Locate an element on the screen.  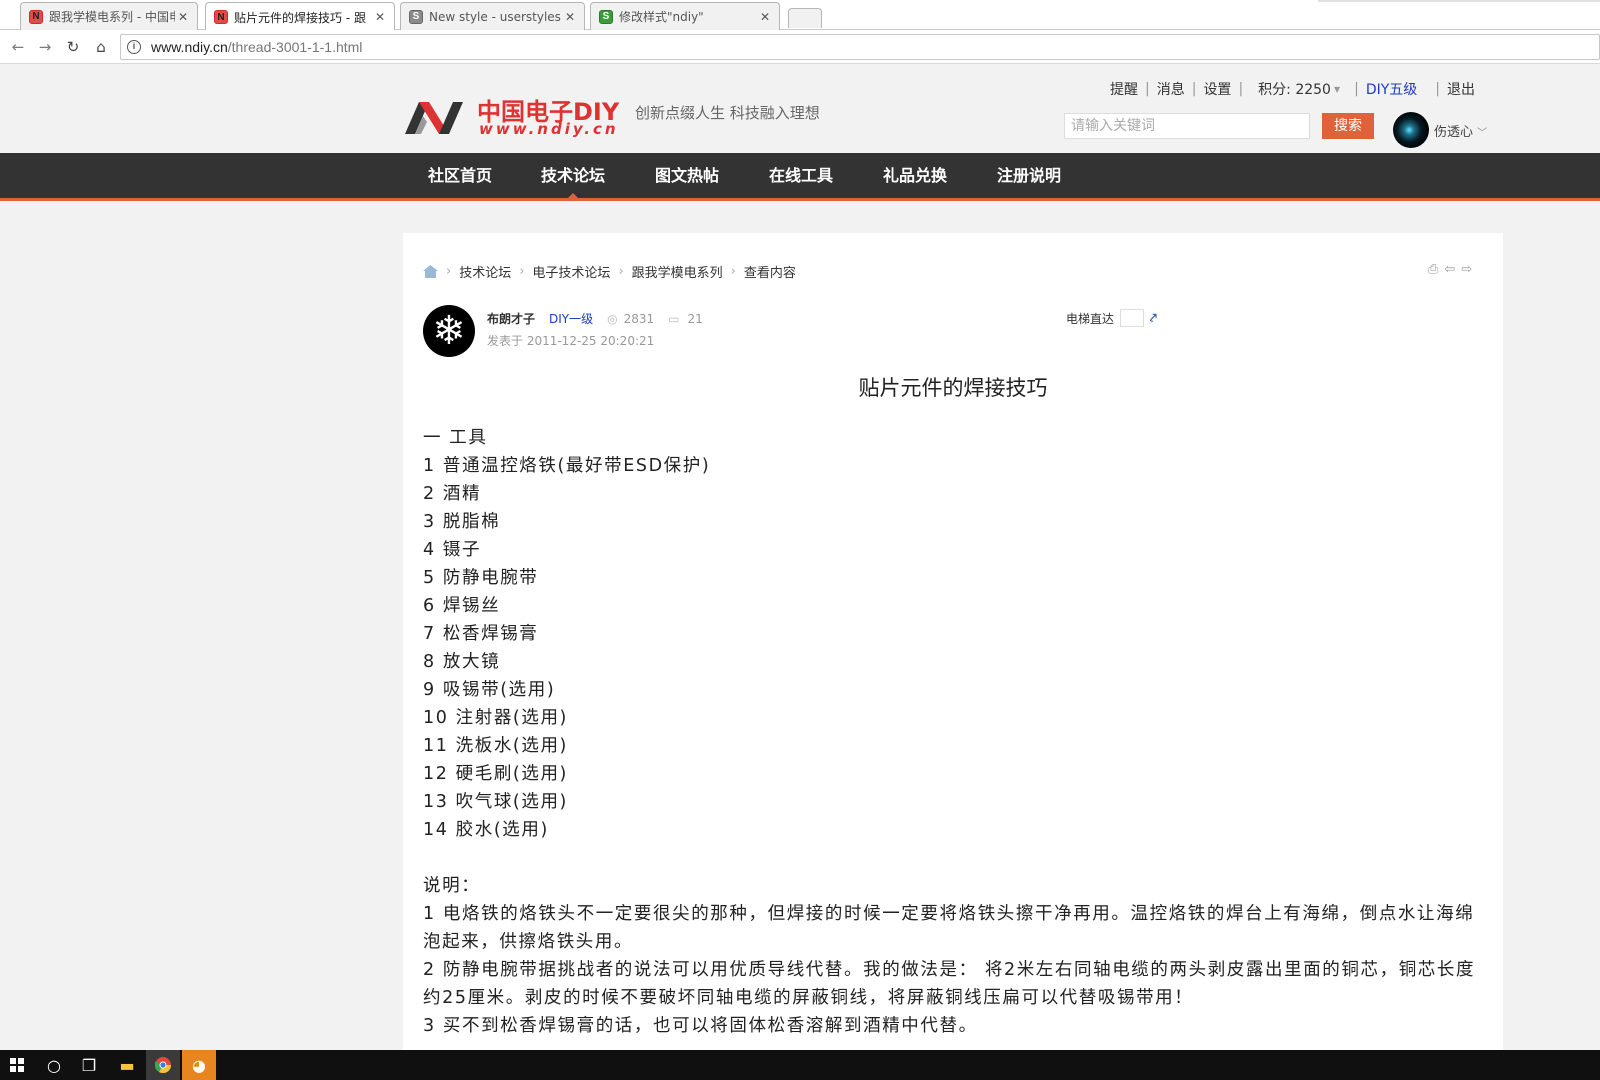
tab-title: 跟我学模电系列 - 中国电 is located at coordinates (112, 17).